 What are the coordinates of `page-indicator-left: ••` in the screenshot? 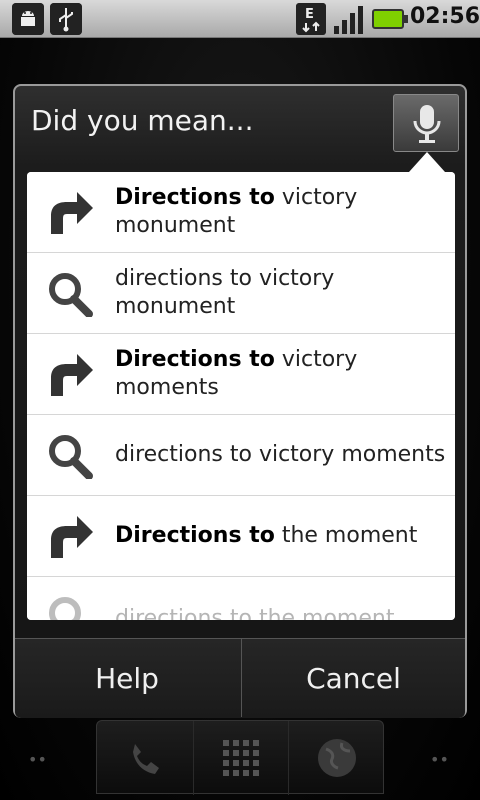 It's located at (37, 759).